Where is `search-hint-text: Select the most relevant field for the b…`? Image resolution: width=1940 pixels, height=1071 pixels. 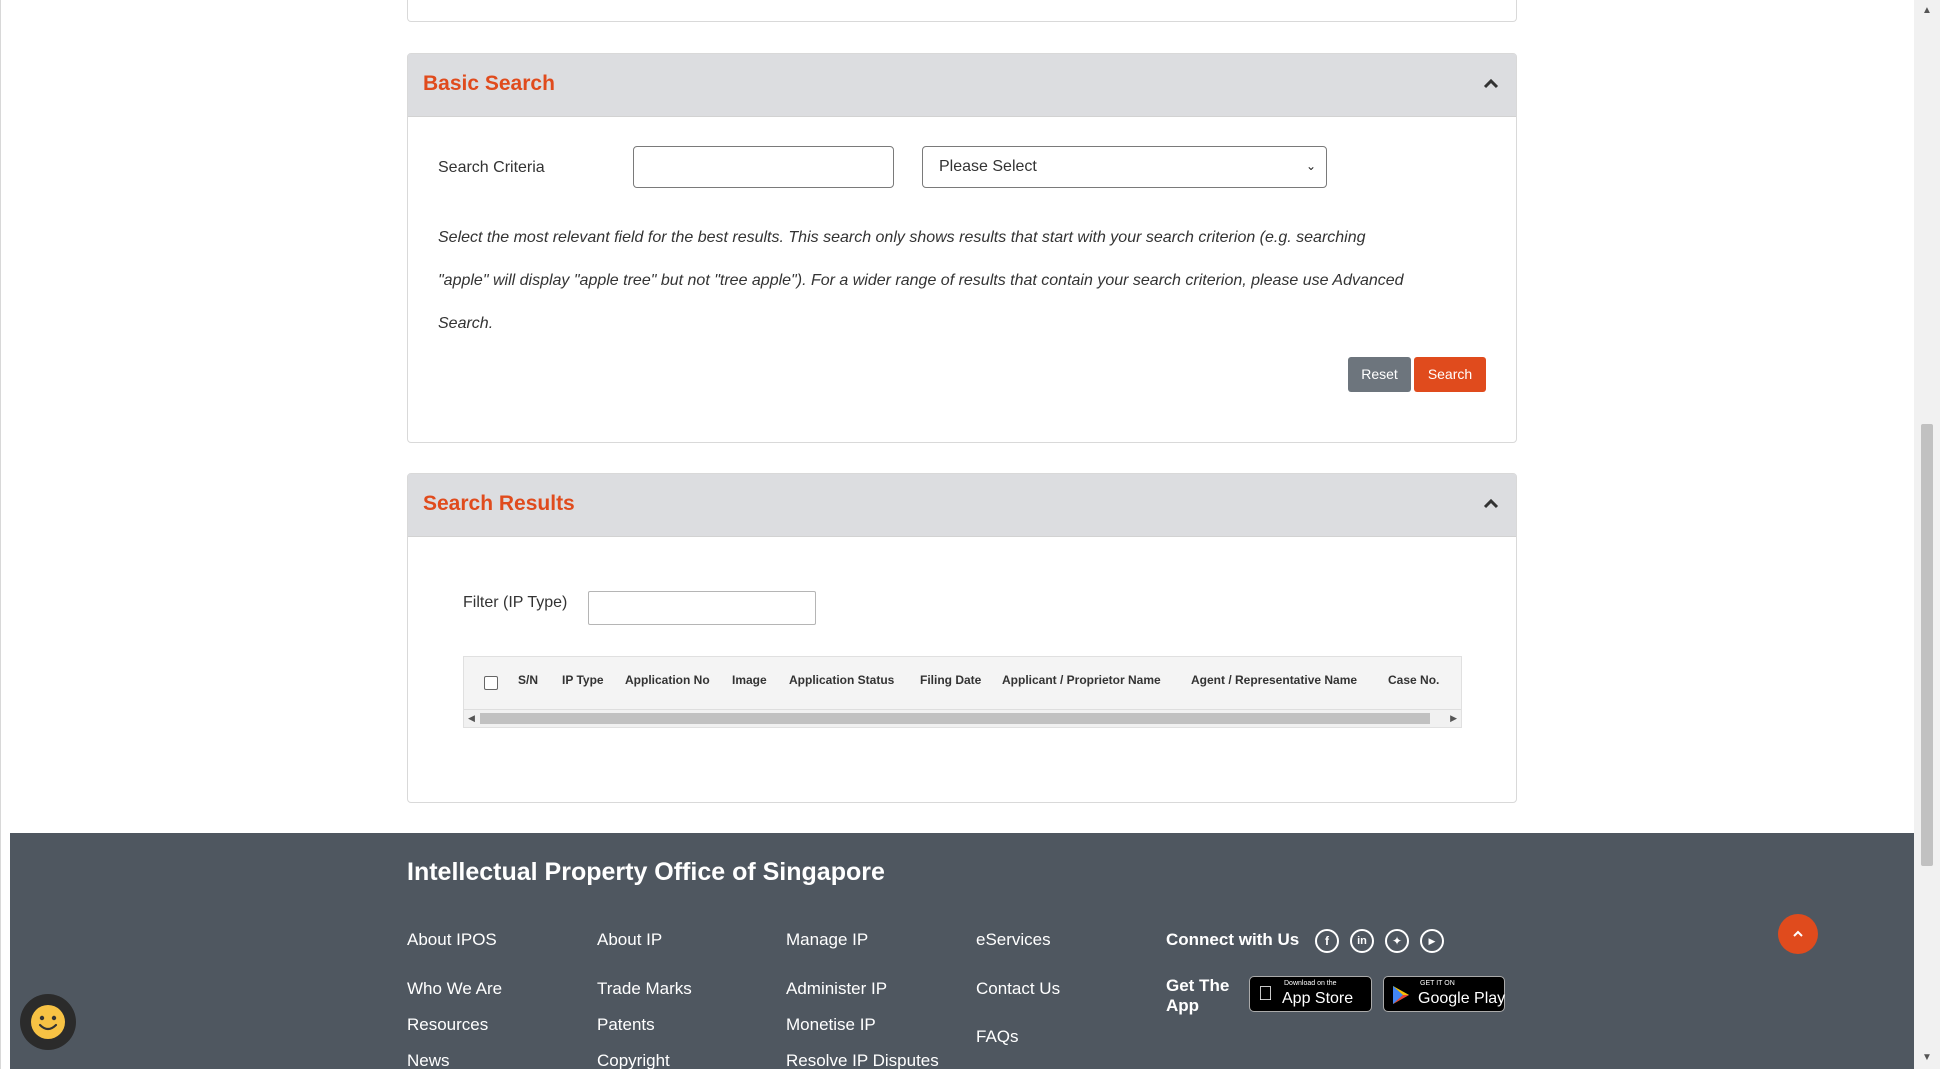 search-hint-text: Select the most relevant field for the b… is located at coordinates (958, 280).